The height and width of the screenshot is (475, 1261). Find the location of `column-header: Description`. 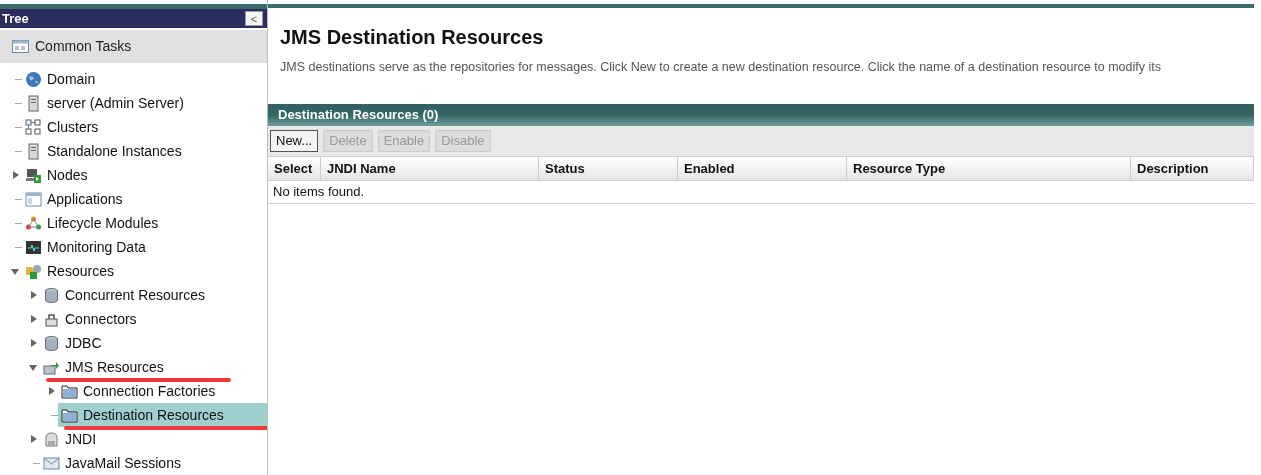

column-header: Description is located at coordinates (1192, 168).